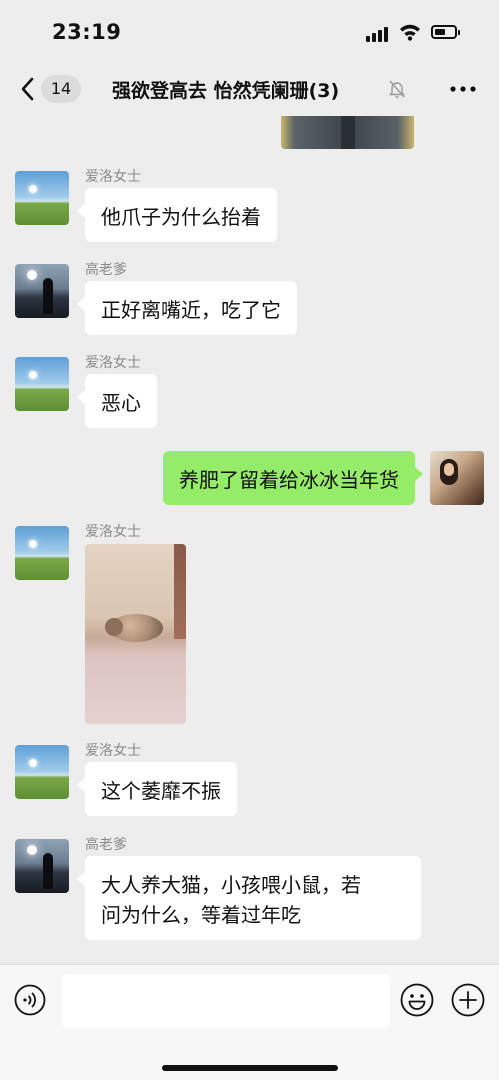 This screenshot has height=1080, width=499. What do you see at coordinates (201, 915) in the screenshot?
I see `message-line: 问为什么，等着过年吃` at bounding box center [201, 915].